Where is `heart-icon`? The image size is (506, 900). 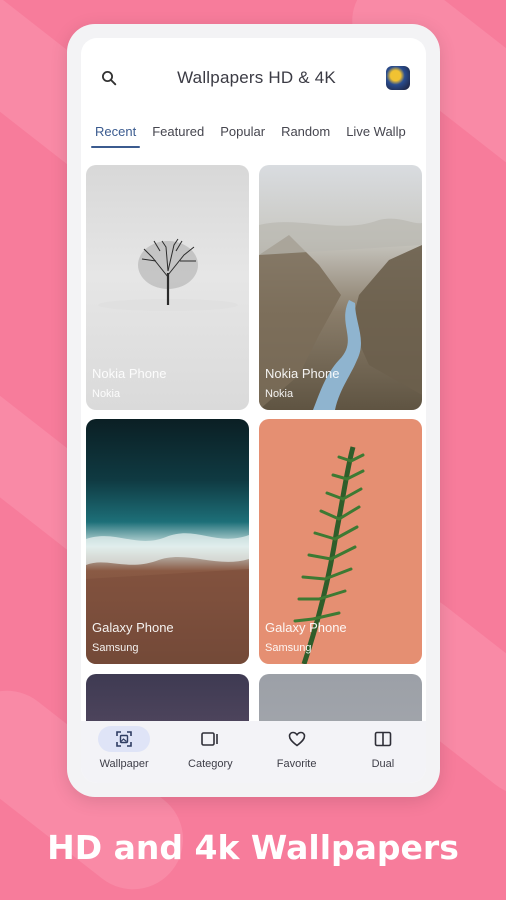
heart-icon is located at coordinates (297, 739).